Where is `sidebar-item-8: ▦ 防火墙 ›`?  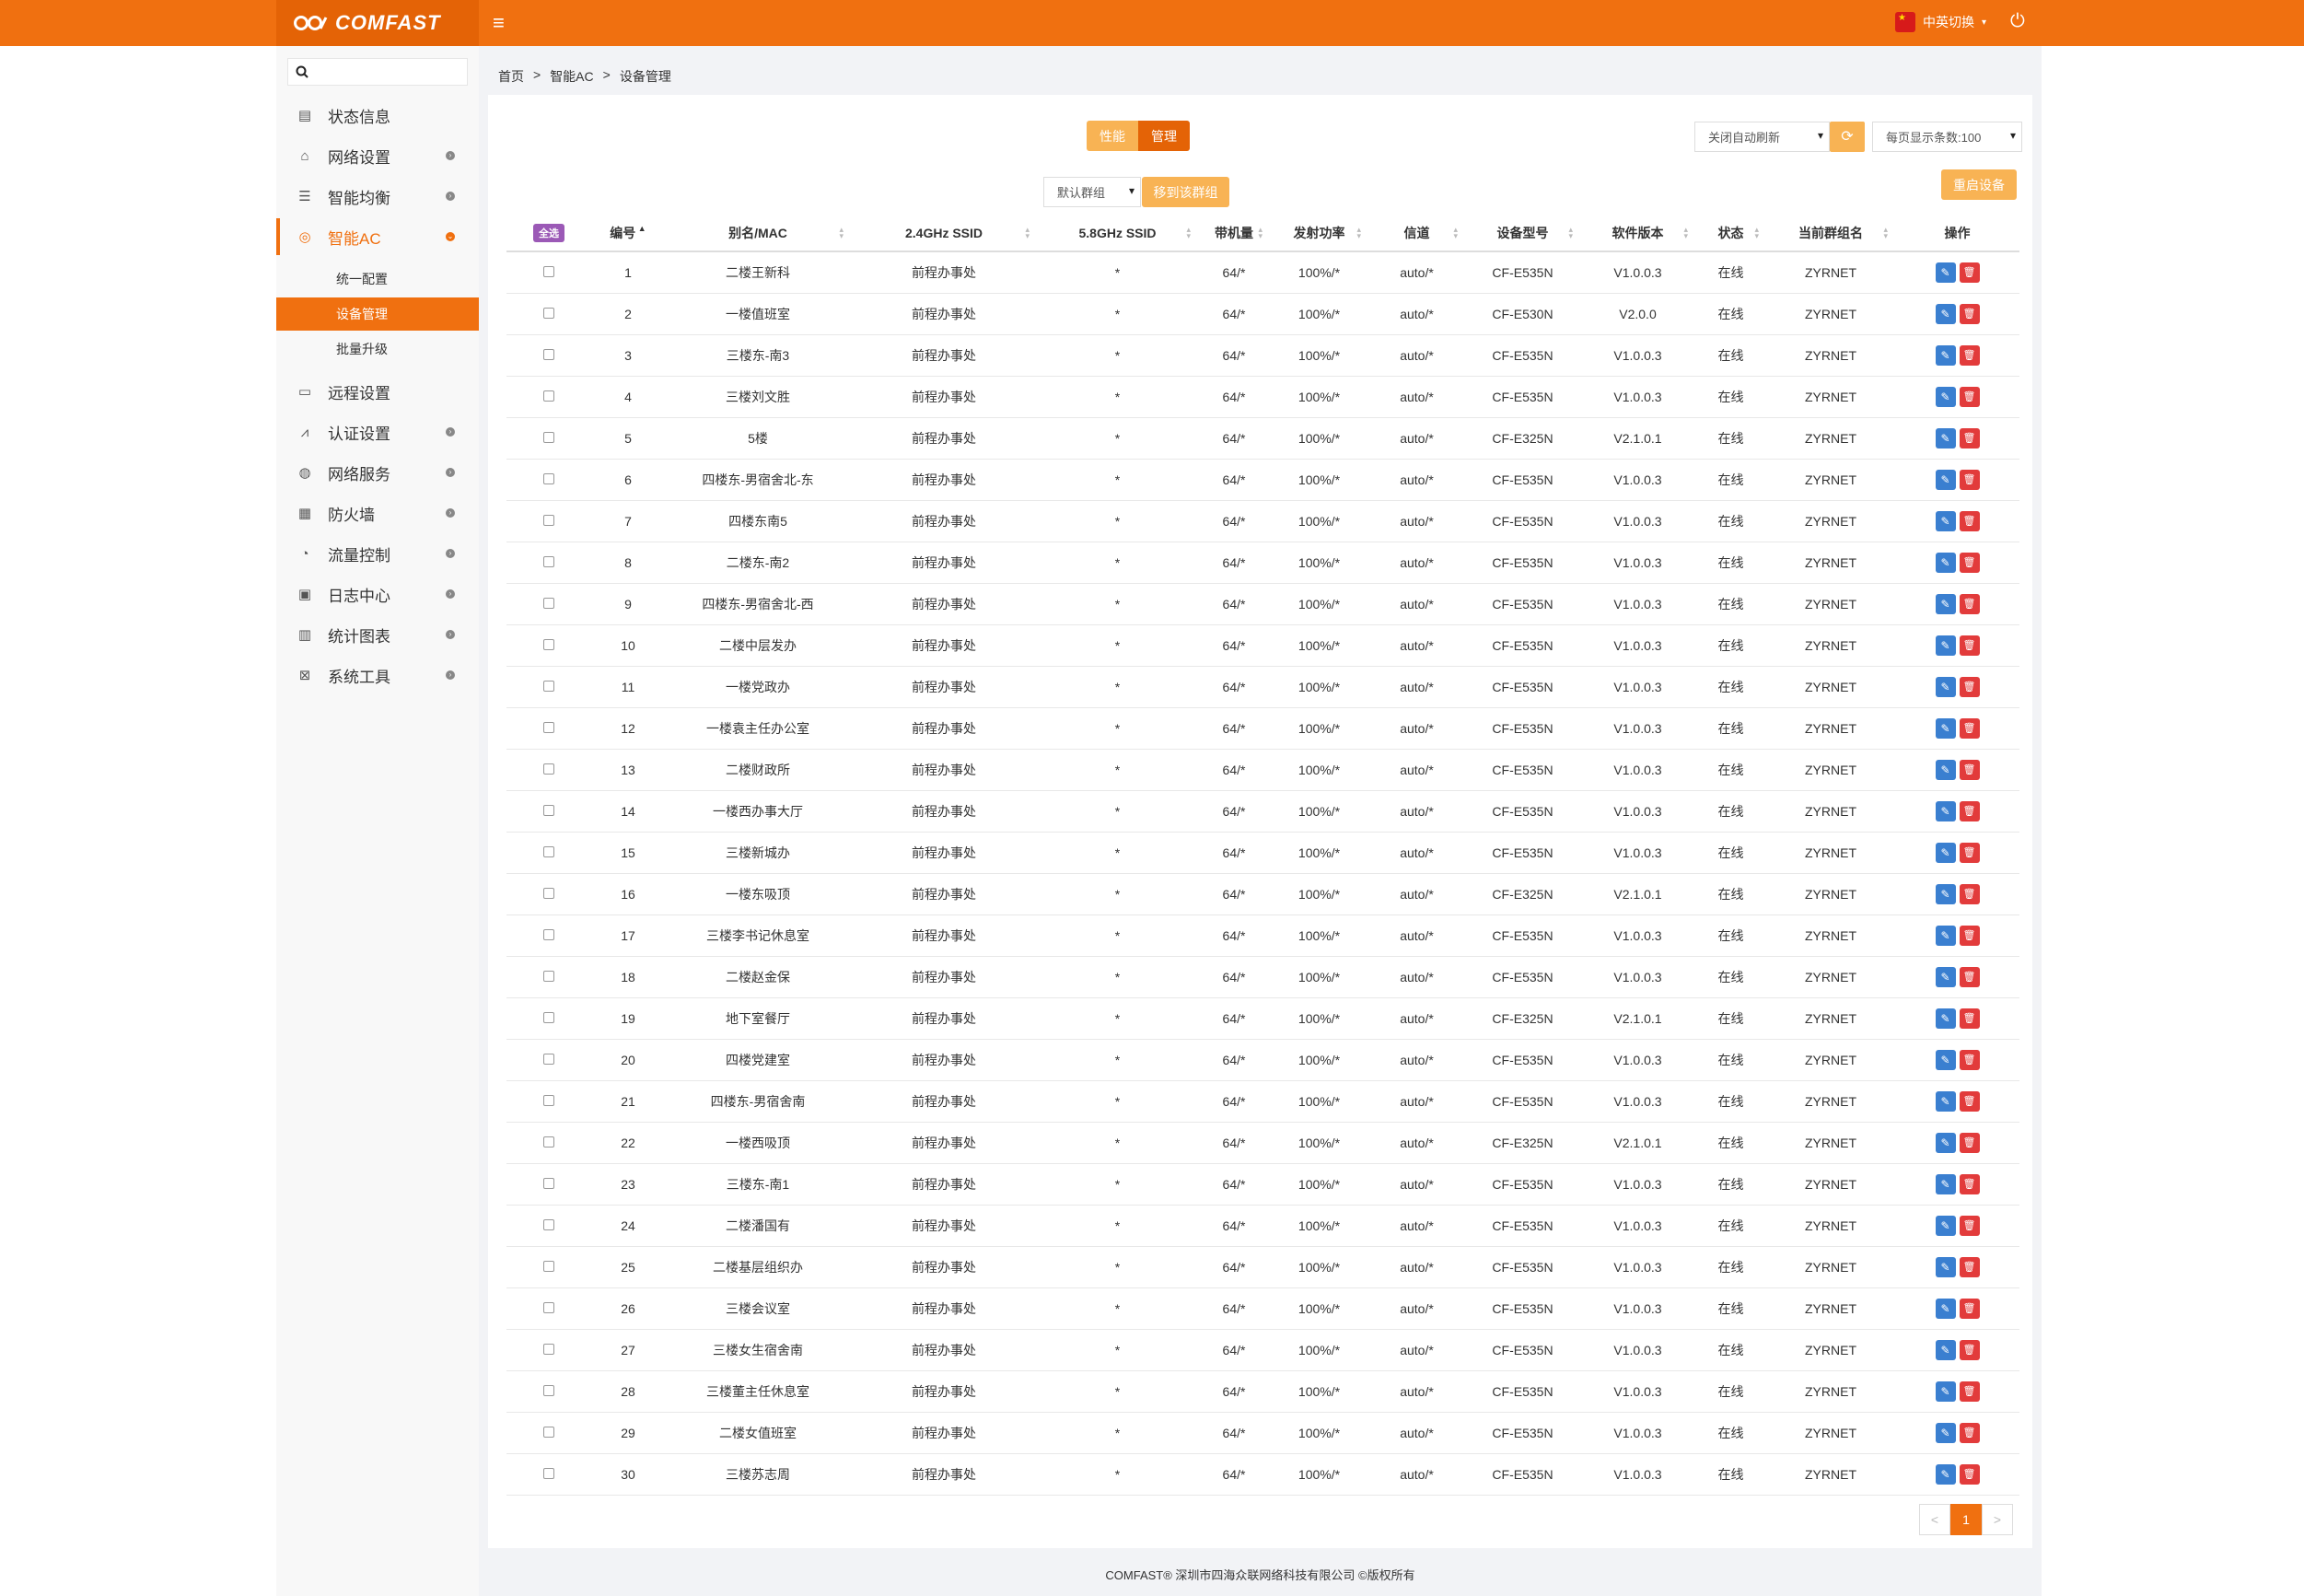
sidebar-item-8: ▦ 防火墙 › is located at coordinates (377, 513).